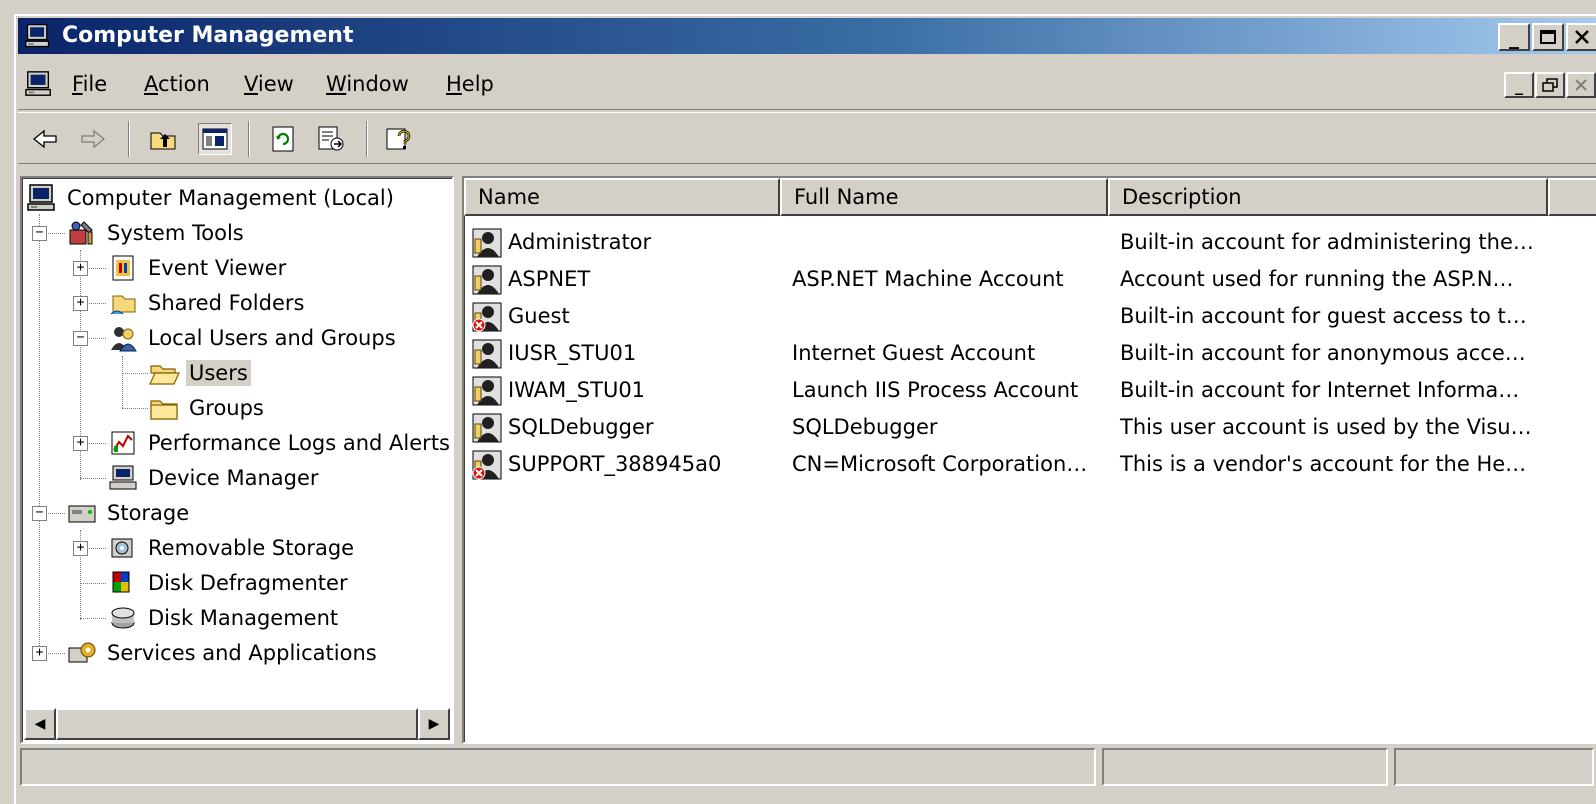 The width and height of the screenshot is (1596, 804). Describe the element at coordinates (242, 653) in the screenshot. I see `tree-item-label: Services and Applications` at that location.